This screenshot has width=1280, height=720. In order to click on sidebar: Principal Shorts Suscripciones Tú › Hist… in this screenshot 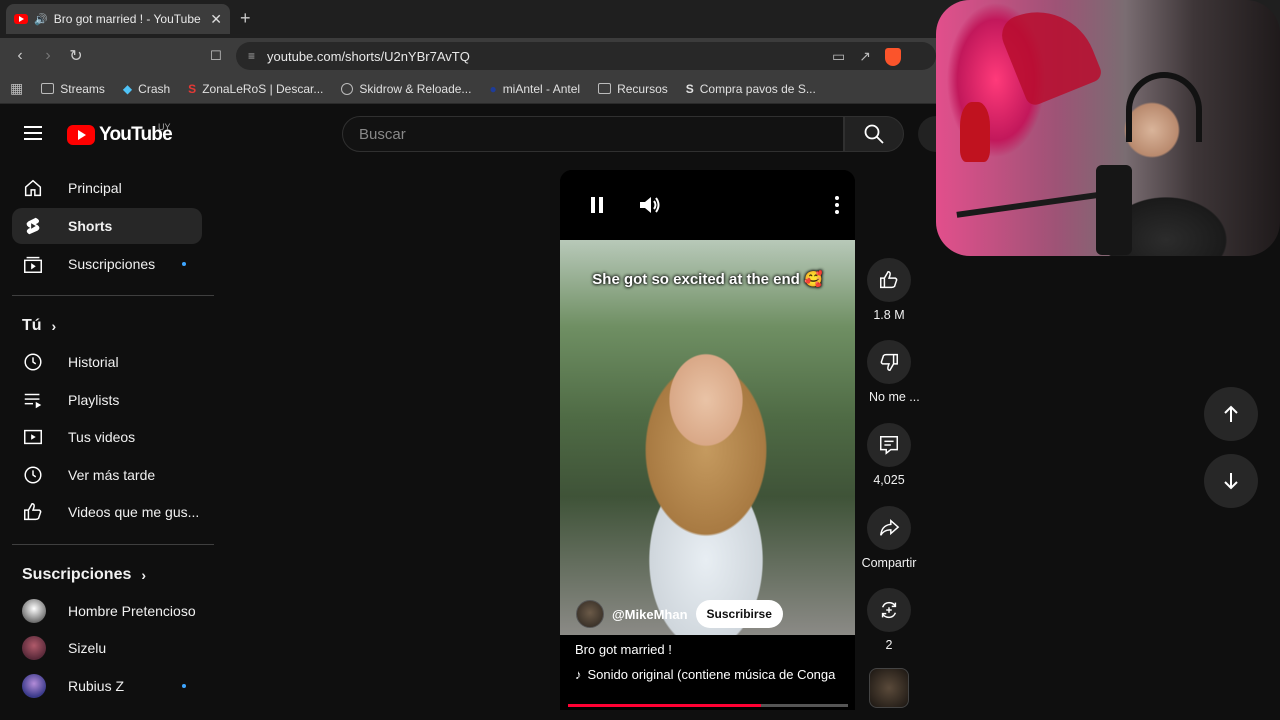, I will do `click(107, 441)`.